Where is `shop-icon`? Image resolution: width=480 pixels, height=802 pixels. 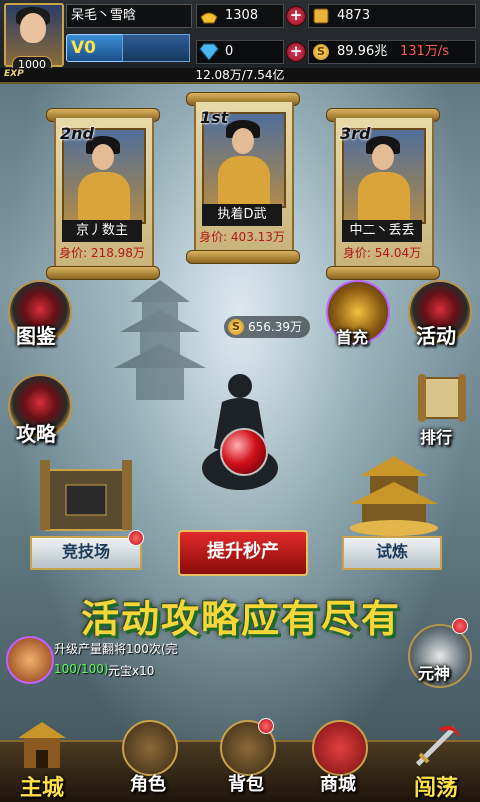 shop-icon is located at coordinates (340, 748).